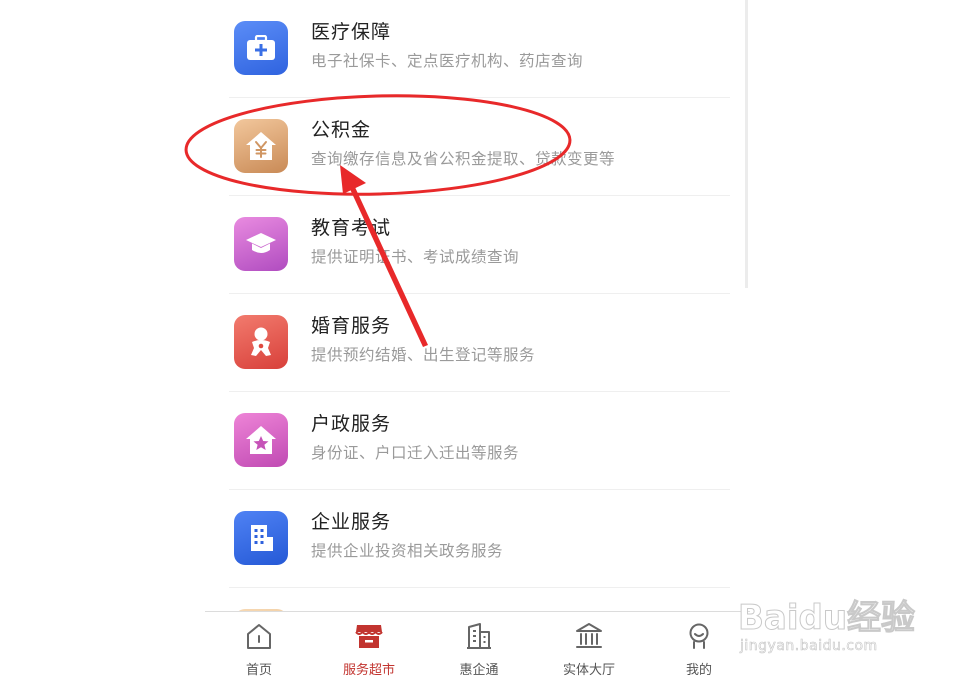 This screenshot has width=960, height=680. Describe the element at coordinates (407, 551) in the screenshot. I see `service-description: 提供企业投资相关政务服务` at that location.